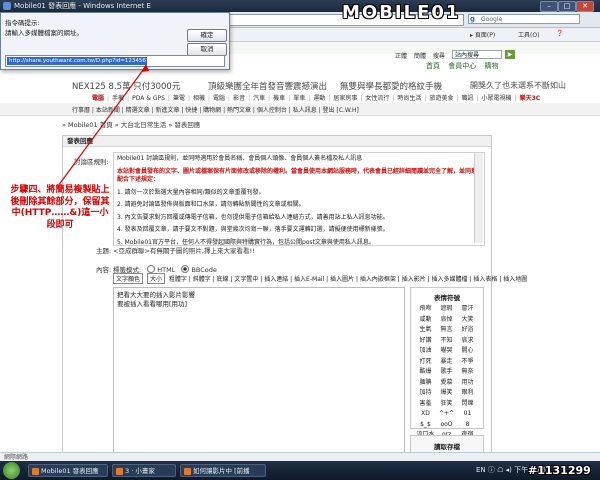  Describe the element at coordinates (11, 470) in the screenshot. I see `start-button` at that location.